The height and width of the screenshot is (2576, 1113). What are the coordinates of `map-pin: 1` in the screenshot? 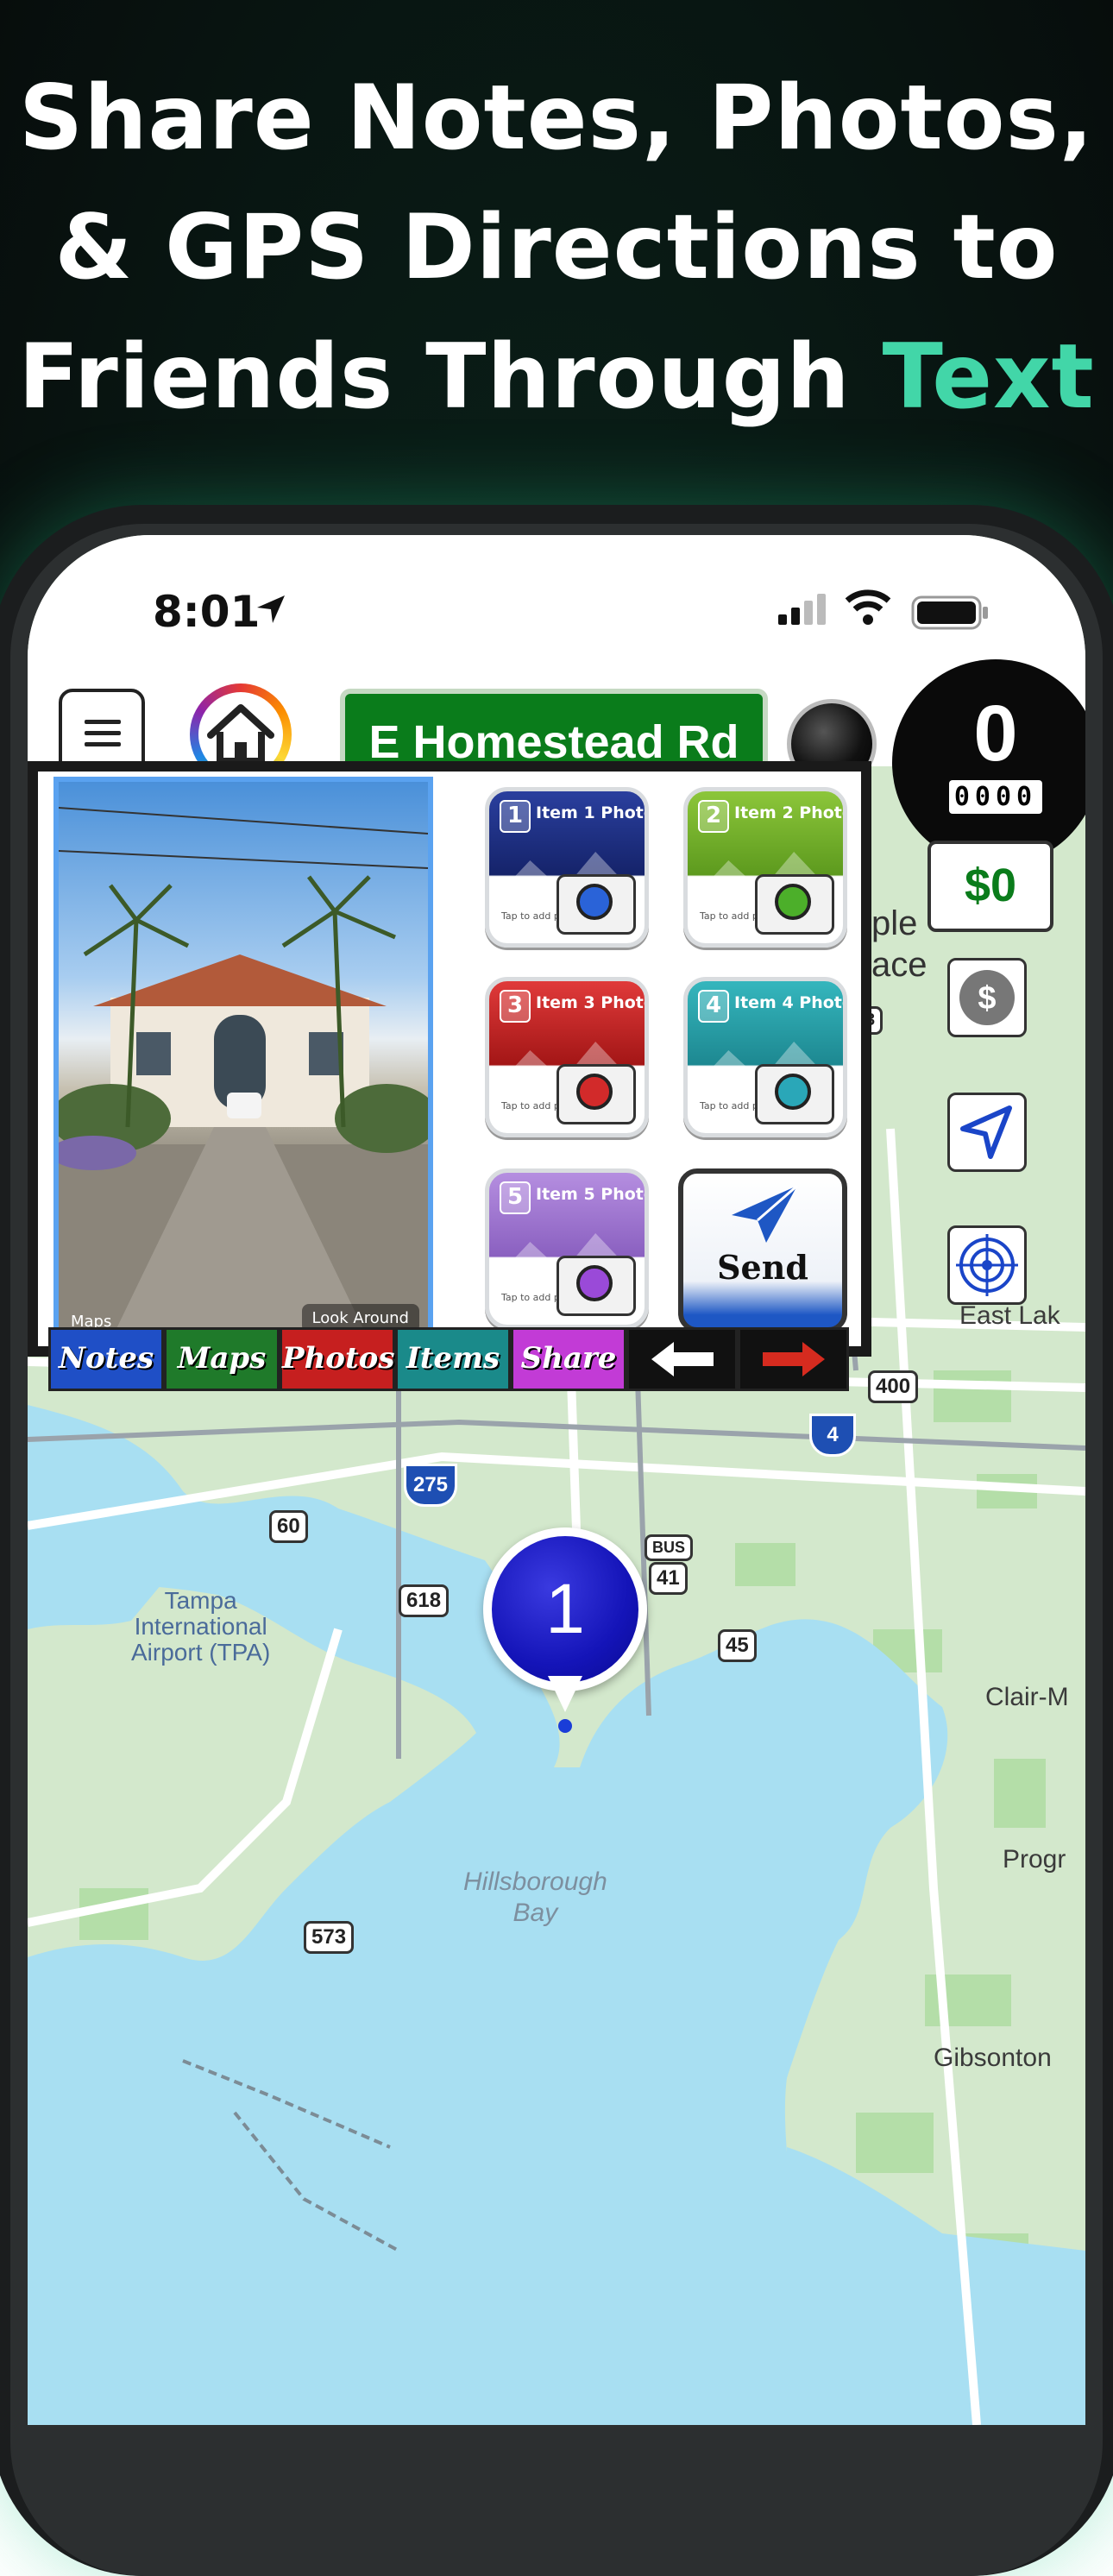 It's located at (565, 1619).